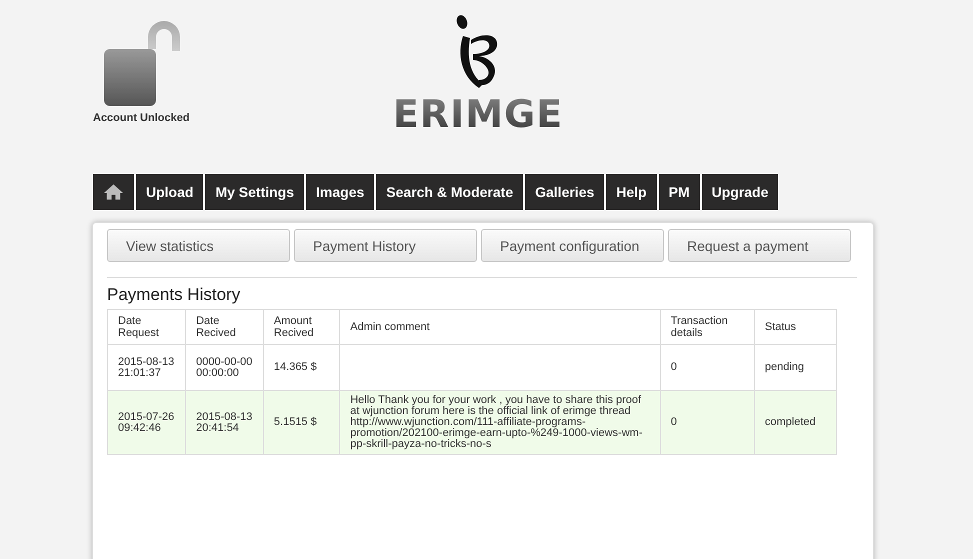 The width and height of the screenshot is (973, 559). Describe the element at coordinates (572, 245) in the screenshot. I see `section-tab-button: Payment configuration` at that location.